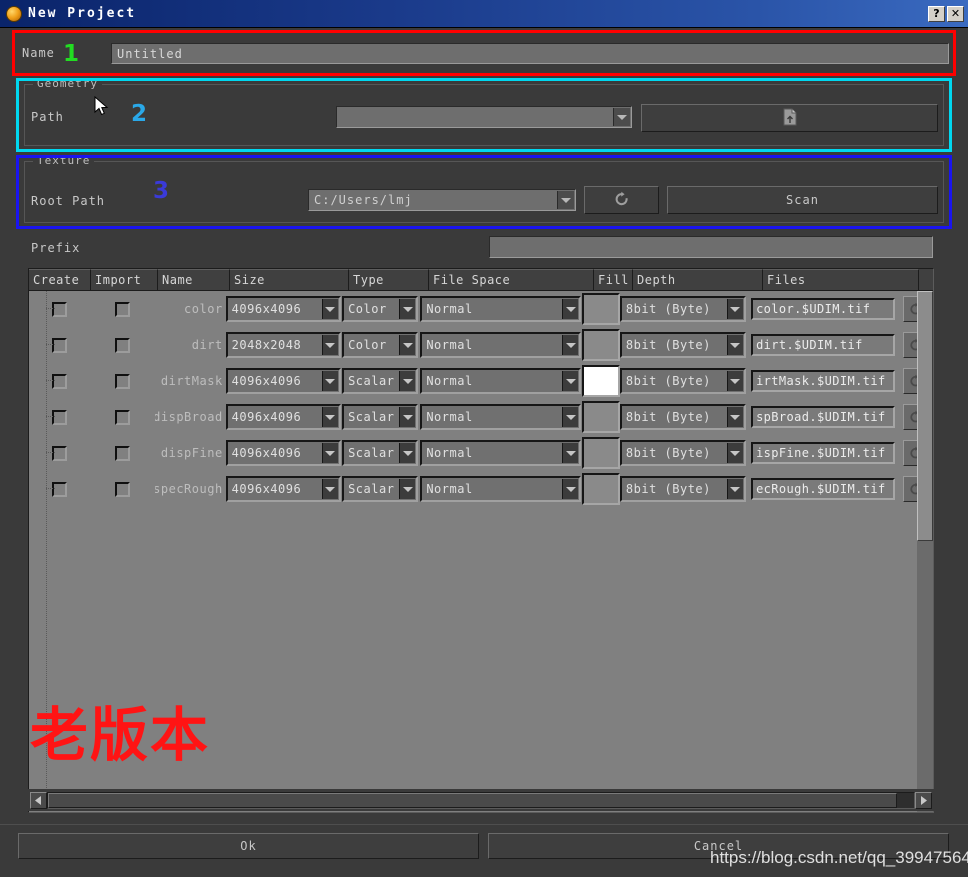  I want to click on horizontal-scrollbar-thumb, so click(472, 800).